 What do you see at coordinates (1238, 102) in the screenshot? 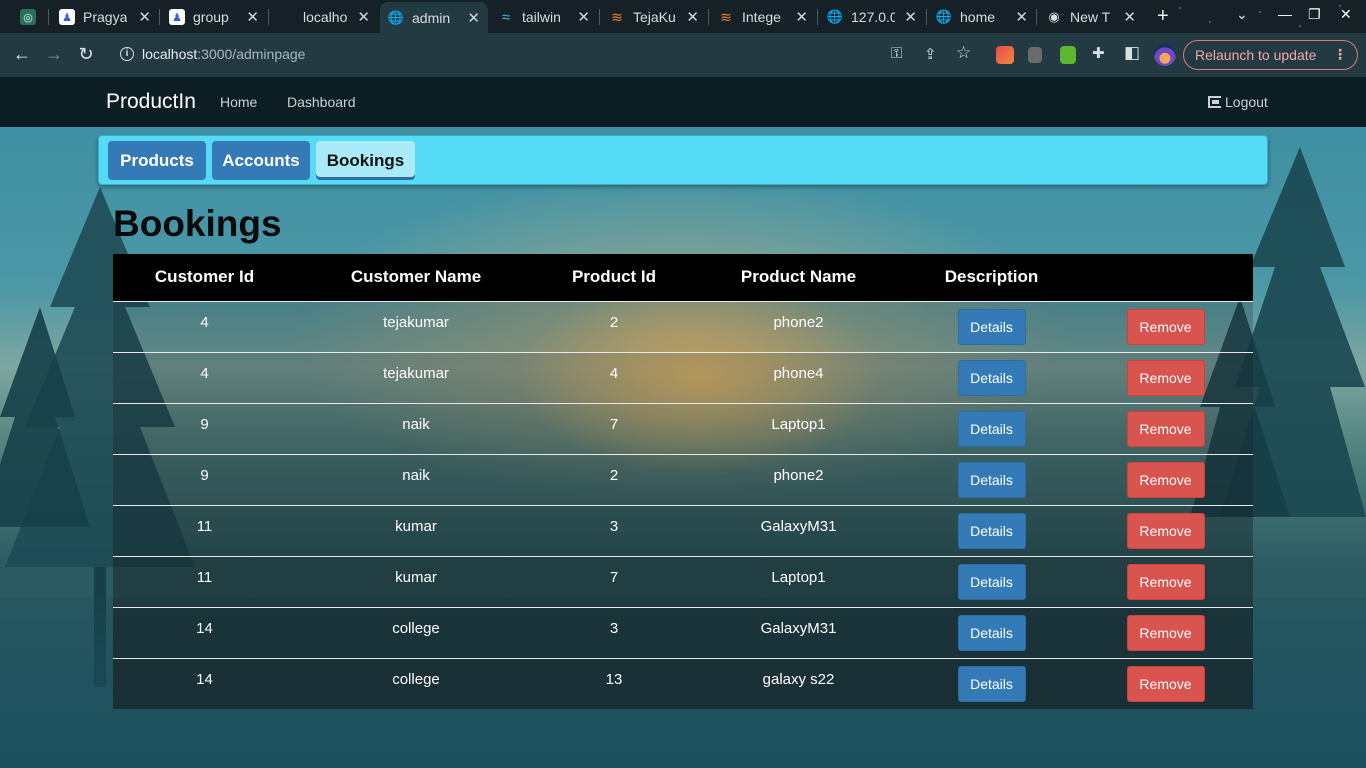
I see `logout-link: Logout` at bounding box center [1238, 102].